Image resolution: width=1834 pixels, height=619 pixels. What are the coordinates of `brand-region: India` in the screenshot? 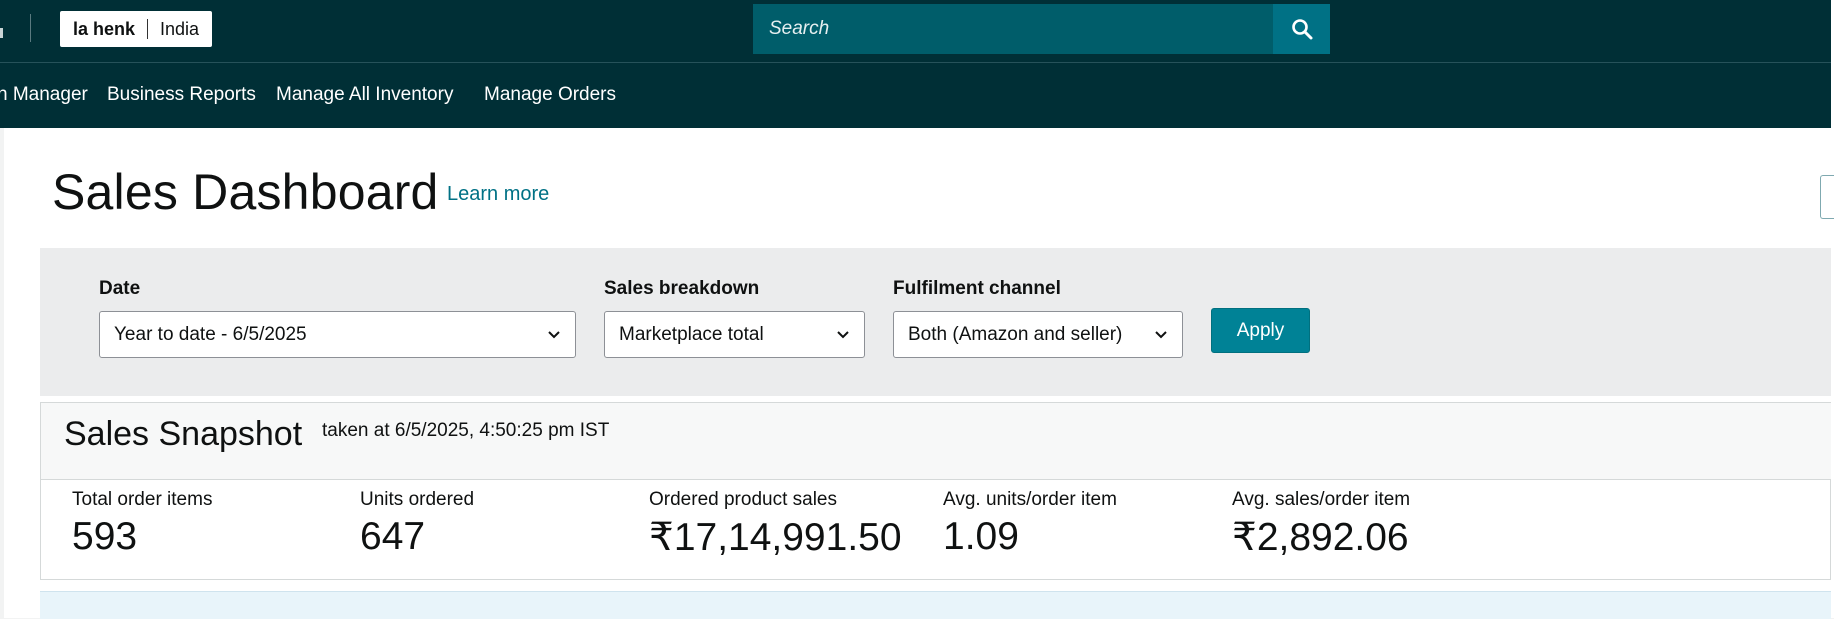 It's located at (180, 28).